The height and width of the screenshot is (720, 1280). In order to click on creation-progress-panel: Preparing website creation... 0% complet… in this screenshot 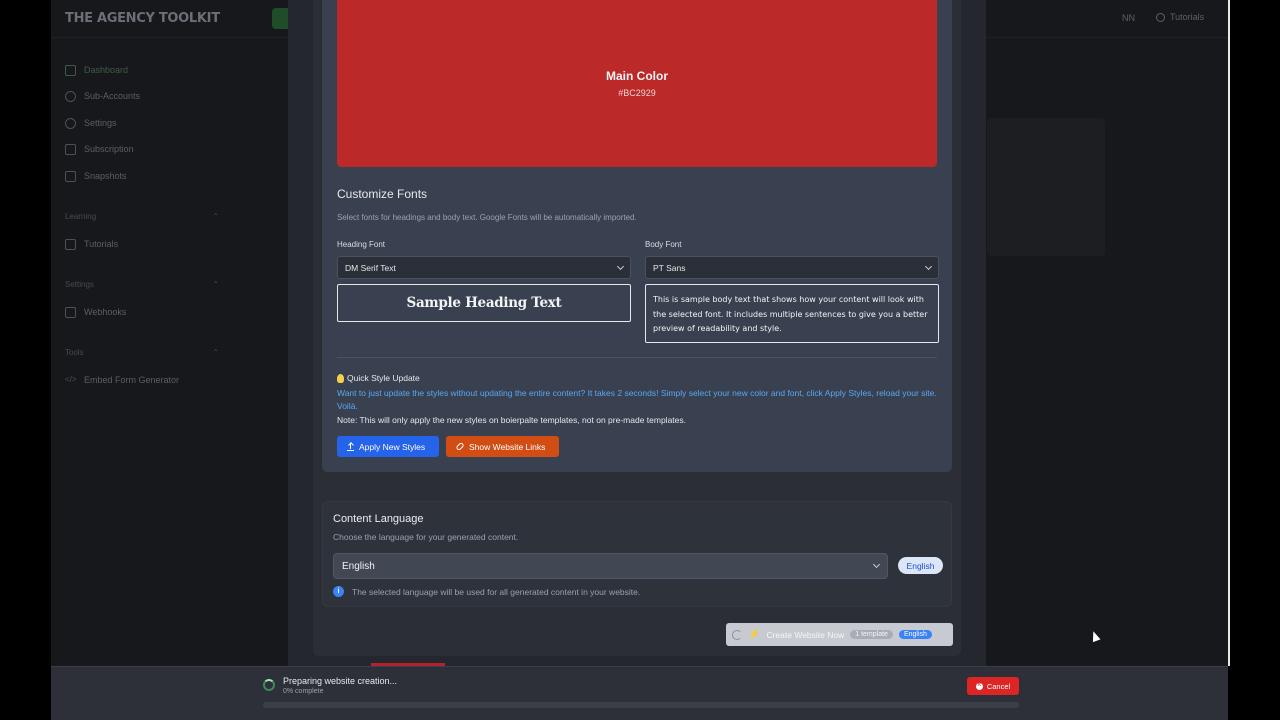, I will do `click(639, 693)`.